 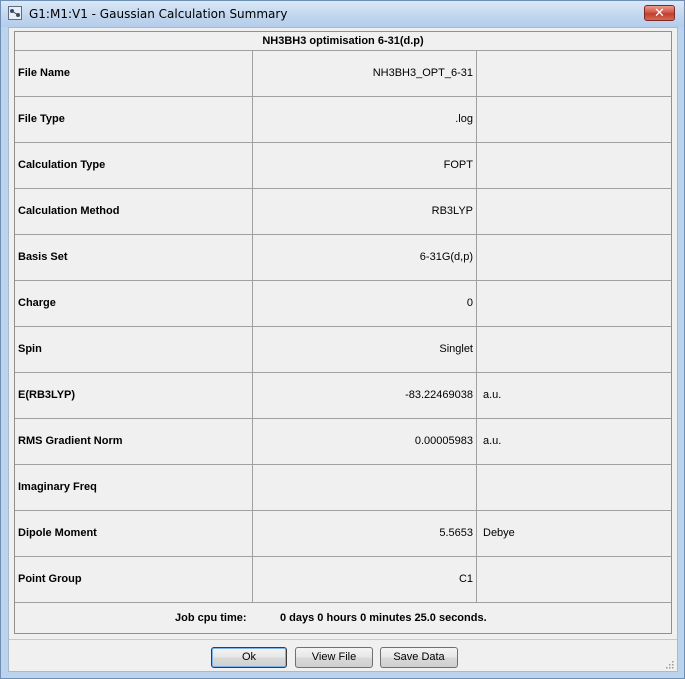 I want to click on row-value: NH3BH3_OPT_6-31, so click(x=365, y=73).